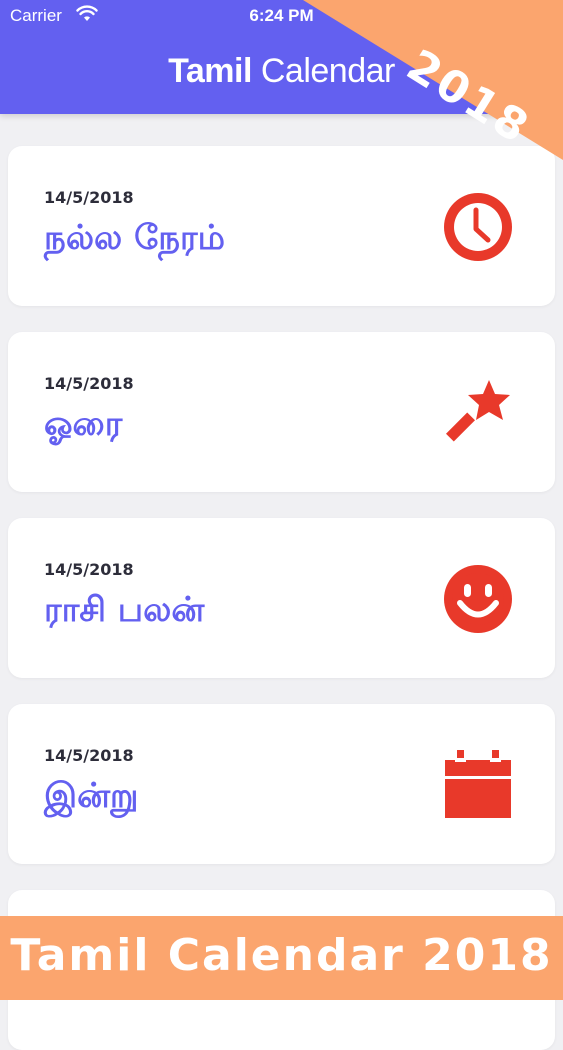 The height and width of the screenshot is (1050, 563). What do you see at coordinates (478, 413) in the screenshot?
I see `magic-wand-icon` at bounding box center [478, 413].